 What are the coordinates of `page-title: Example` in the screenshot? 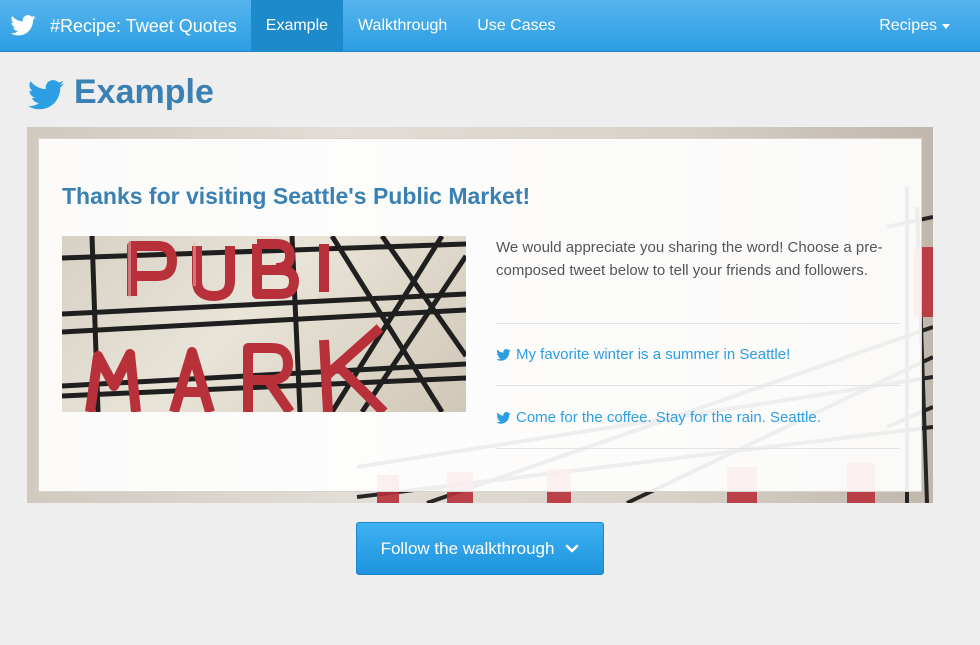 It's located at (144, 92).